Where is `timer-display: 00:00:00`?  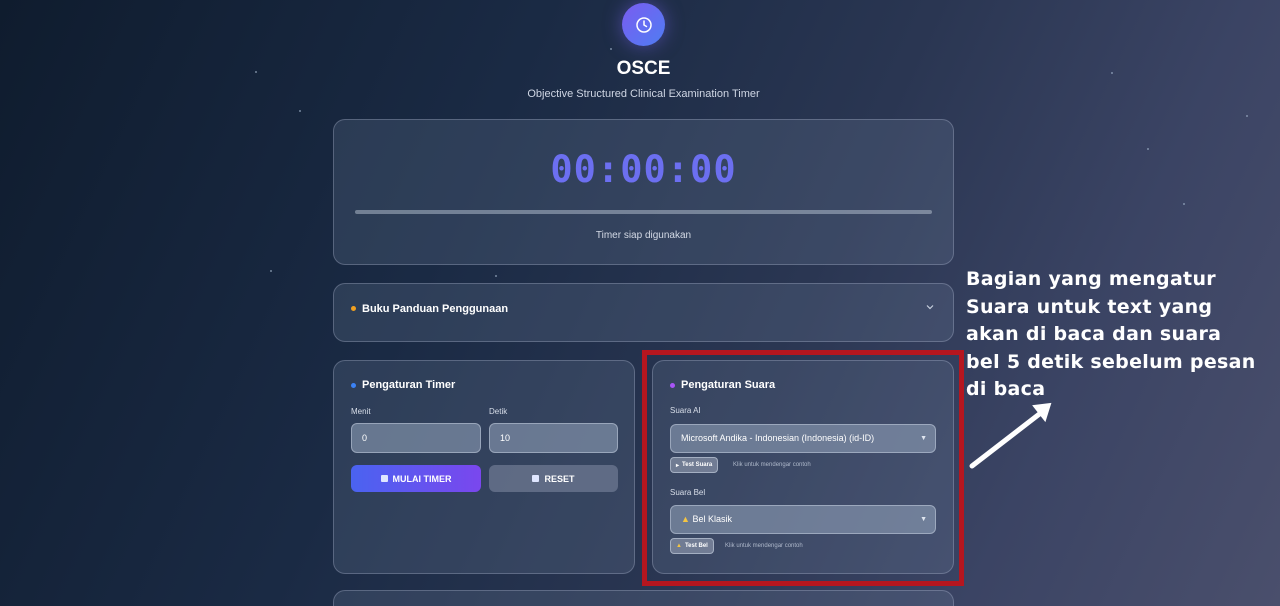
timer-display: 00:00:00 is located at coordinates (643, 169).